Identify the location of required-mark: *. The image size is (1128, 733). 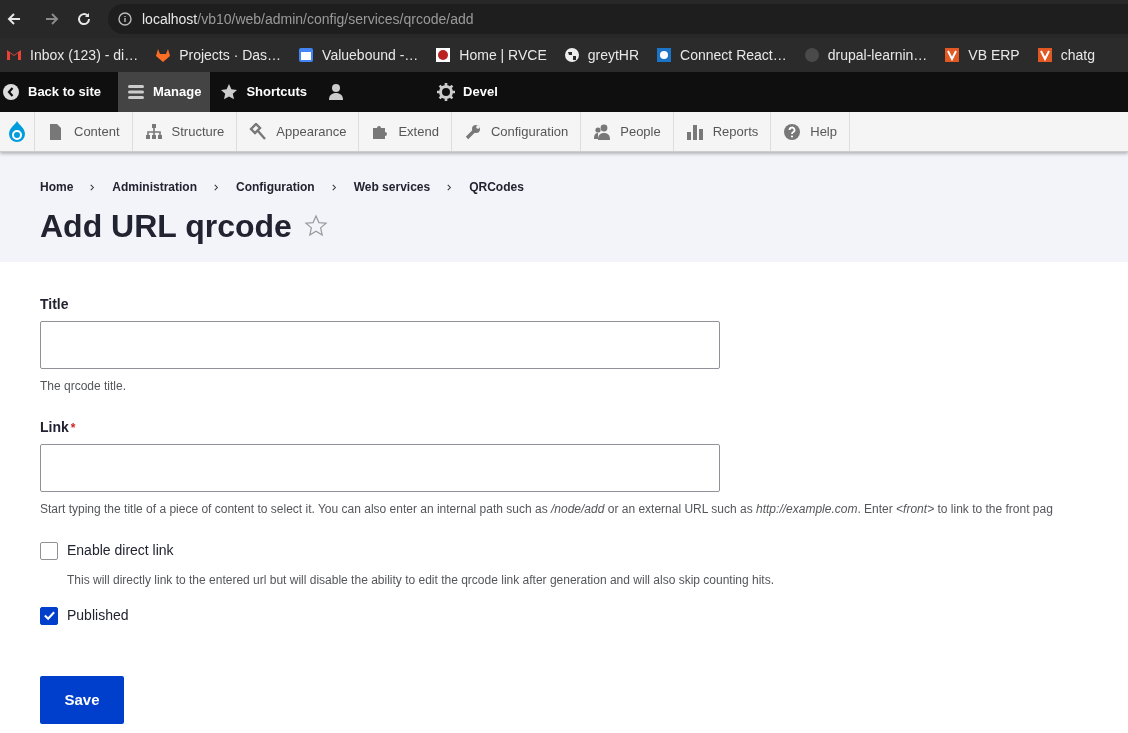
(73, 428).